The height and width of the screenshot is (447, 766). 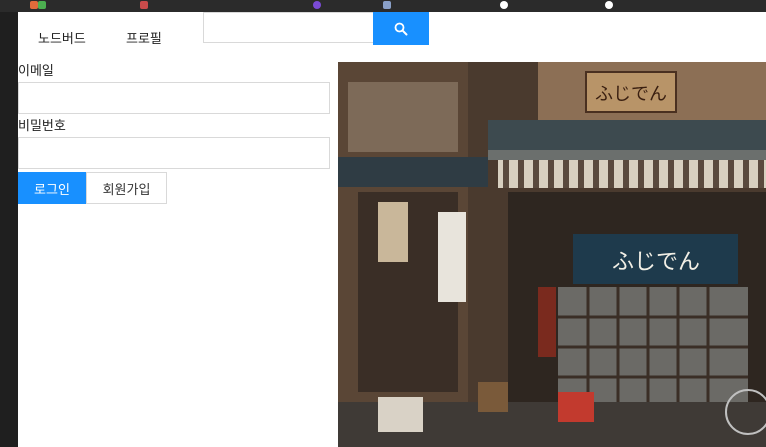 What do you see at coordinates (62, 37) in the screenshot?
I see `nav-item-home: 노드버드` at bounding box center [62, 37].